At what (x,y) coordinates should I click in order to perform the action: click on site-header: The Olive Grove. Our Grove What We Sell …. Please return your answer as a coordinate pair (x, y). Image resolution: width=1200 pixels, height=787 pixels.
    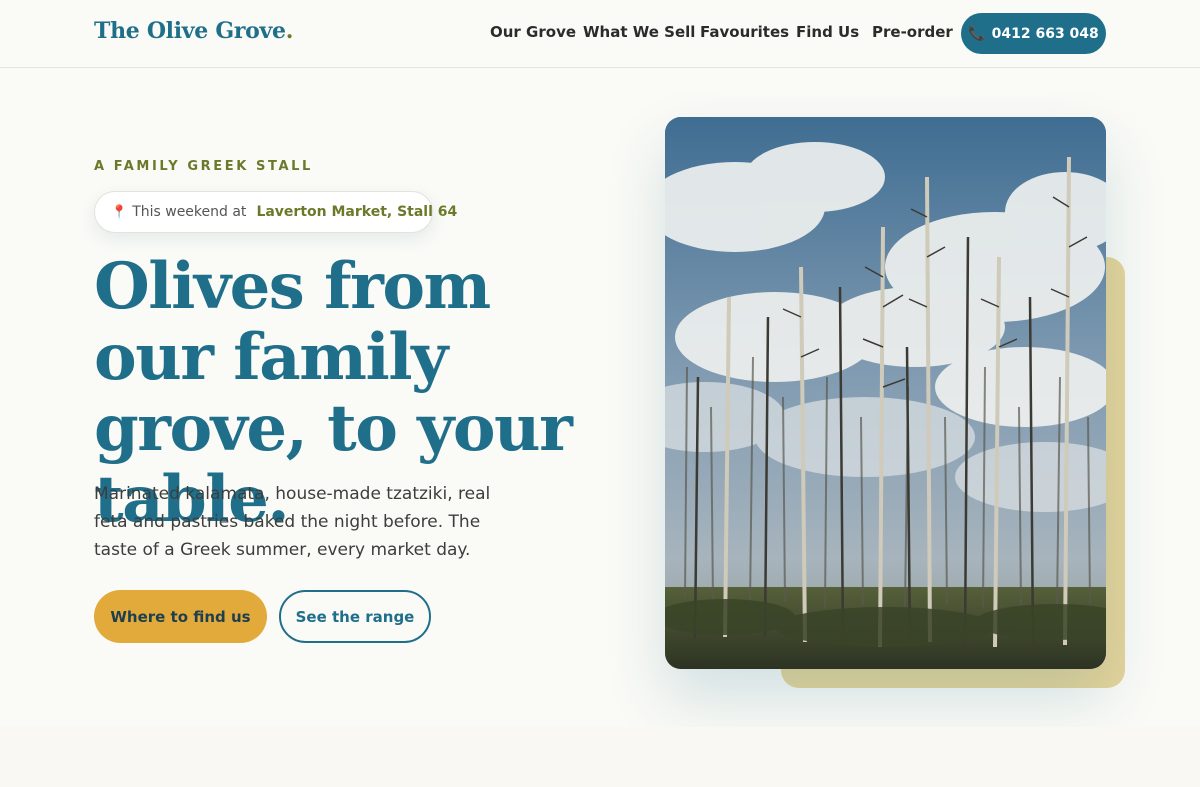
    Looking at the image, I should click on (600, 34).